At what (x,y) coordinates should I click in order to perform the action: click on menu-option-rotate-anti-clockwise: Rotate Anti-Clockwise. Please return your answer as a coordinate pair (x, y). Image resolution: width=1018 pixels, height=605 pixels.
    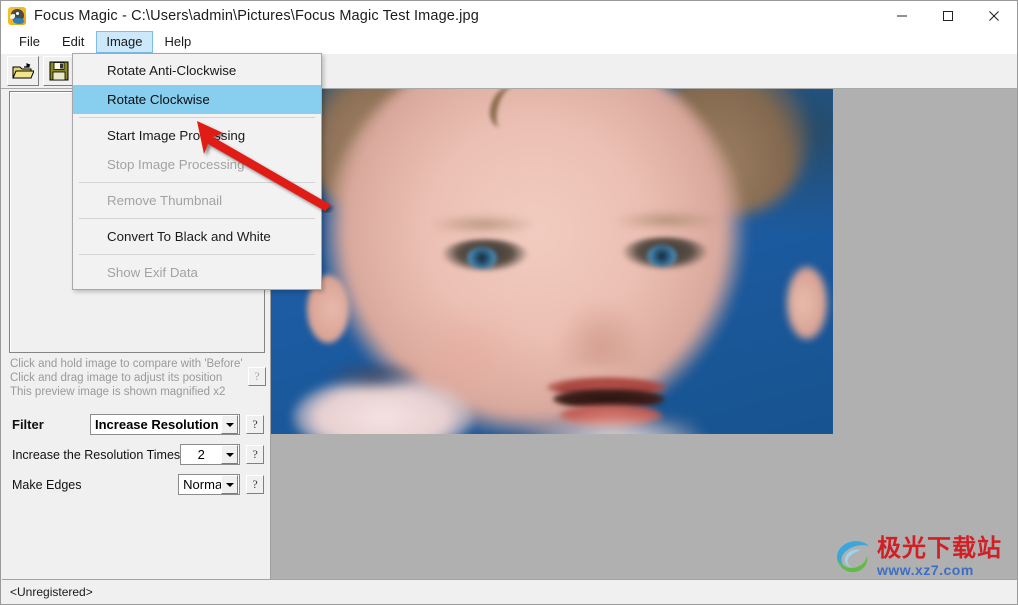
    Looking at the image, I should click on (197, 70).